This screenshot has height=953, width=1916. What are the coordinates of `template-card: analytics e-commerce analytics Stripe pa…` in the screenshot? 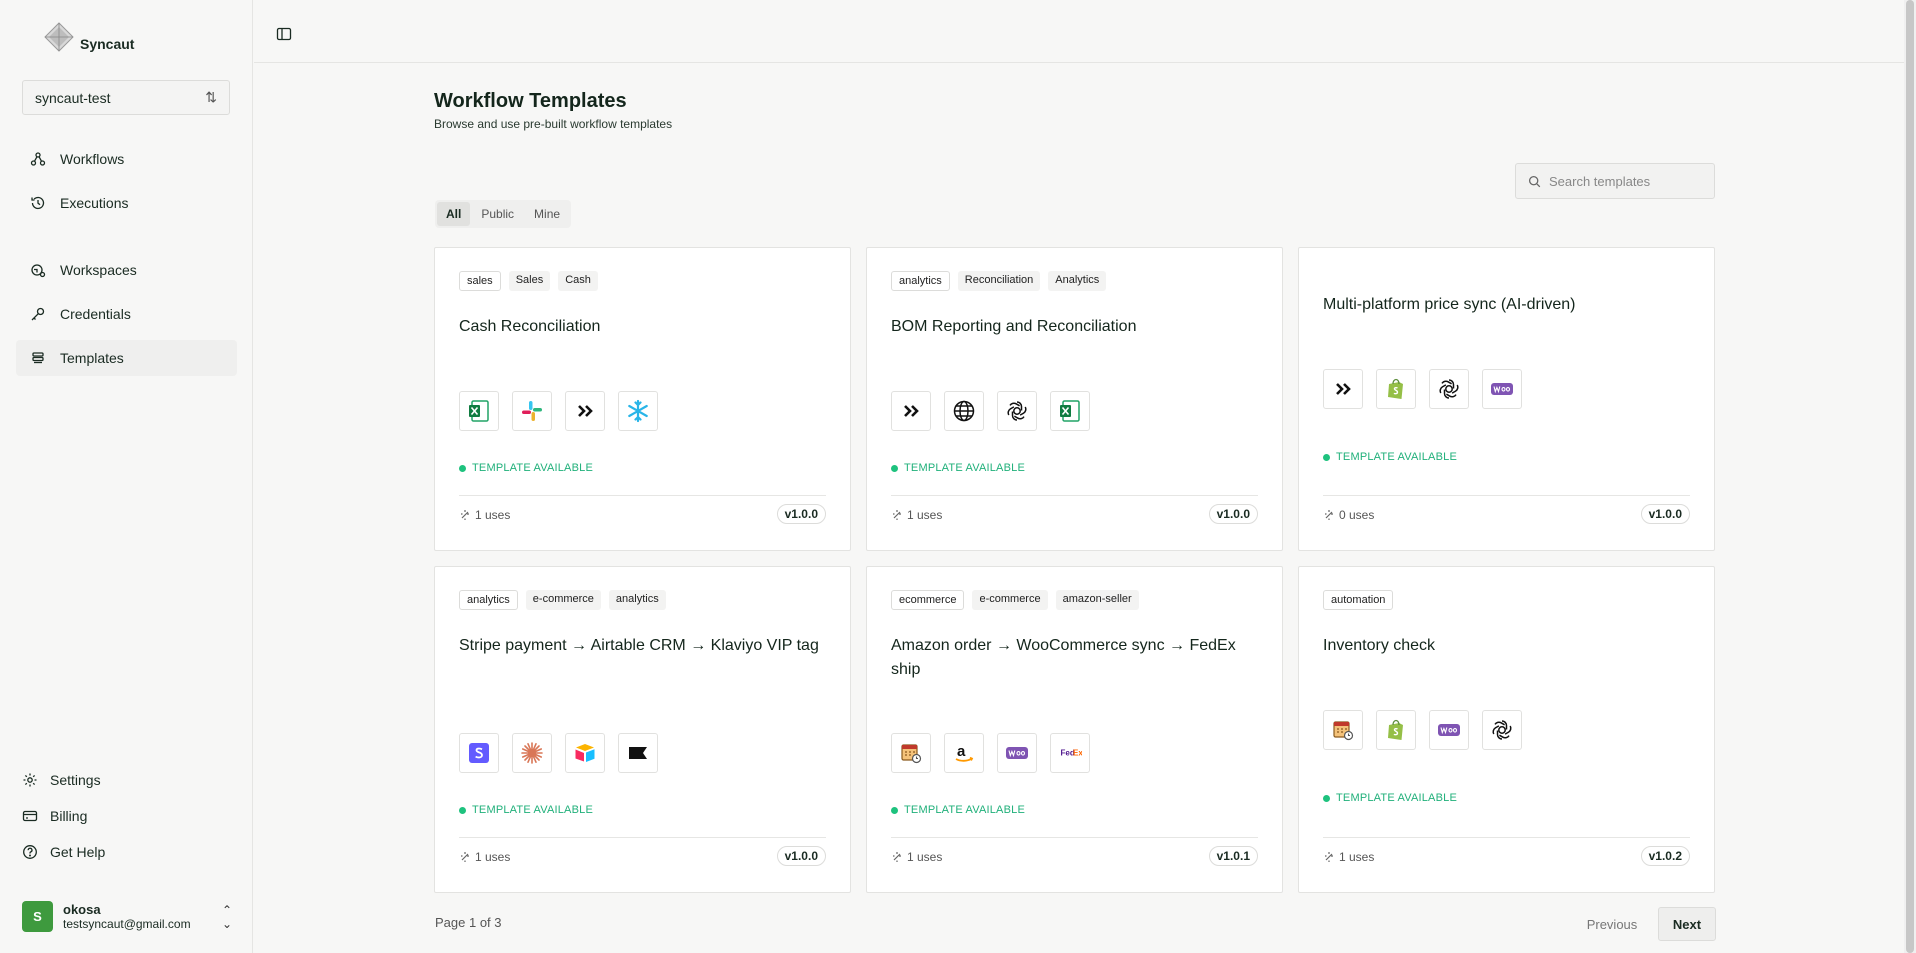 It's located at (642, 729).